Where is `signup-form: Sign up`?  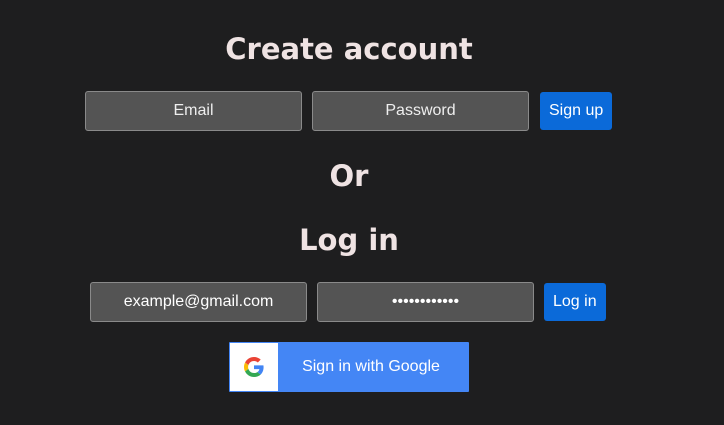 signup-form: Sign up is located at coordinates (349, 111).